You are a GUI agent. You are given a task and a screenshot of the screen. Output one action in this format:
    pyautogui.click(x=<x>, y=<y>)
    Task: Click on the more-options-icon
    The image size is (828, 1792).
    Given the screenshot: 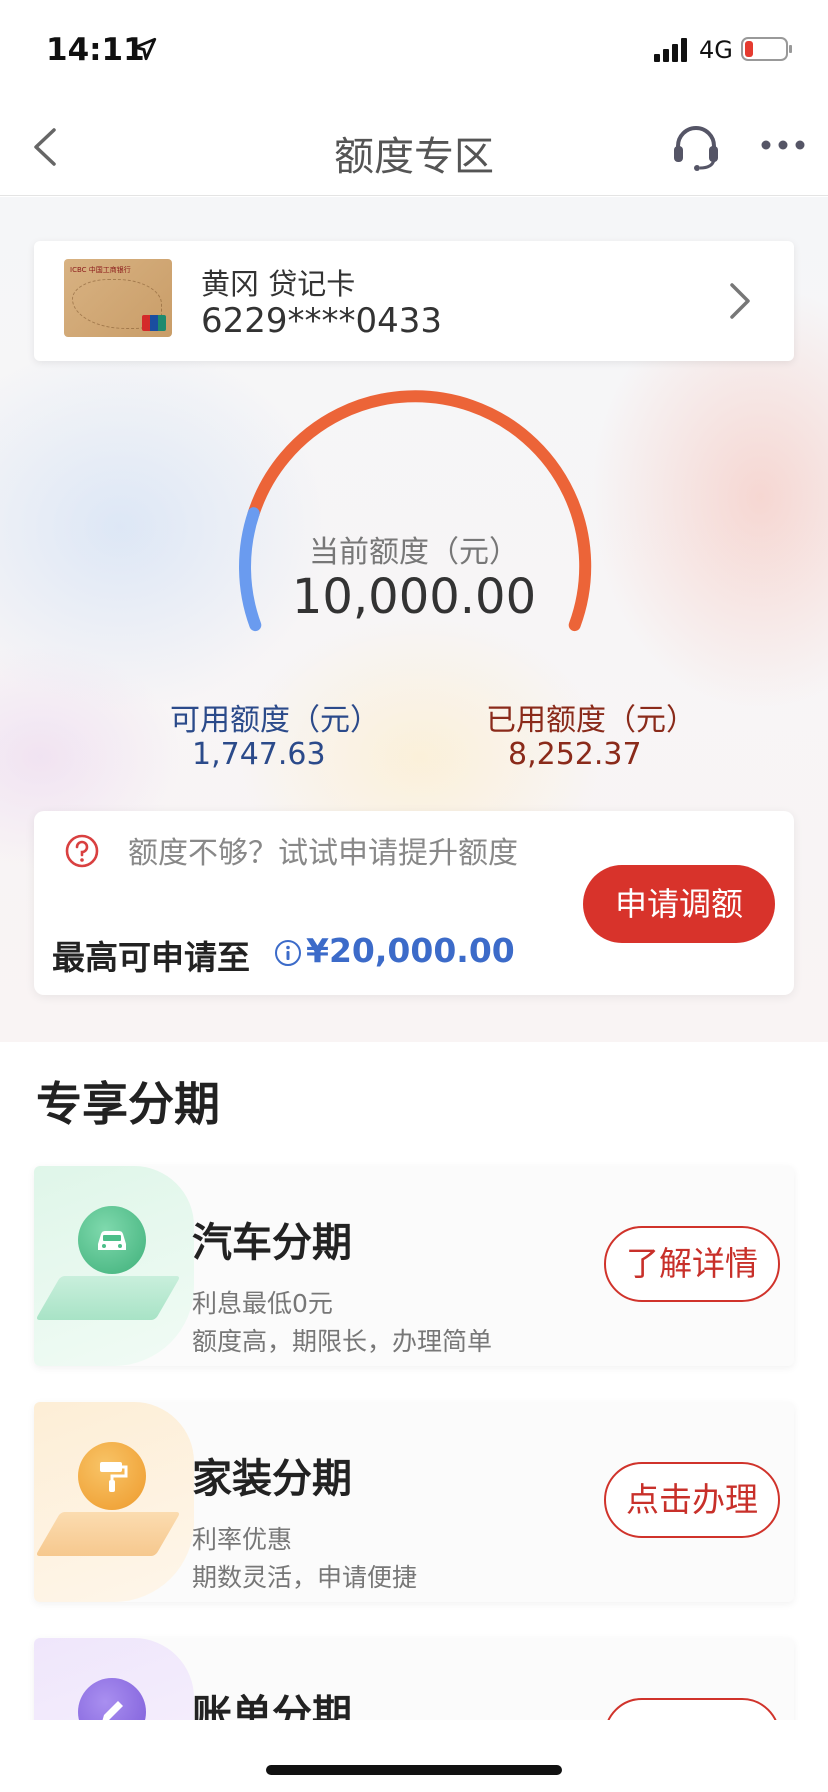 What is the action you would take?
    pyautogui.click(x=783, y=145)
    